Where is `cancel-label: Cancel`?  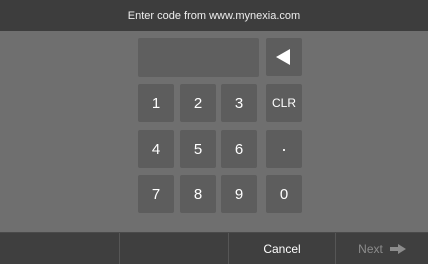
cancel-label: Cancel is located at coordinates (282, 248).